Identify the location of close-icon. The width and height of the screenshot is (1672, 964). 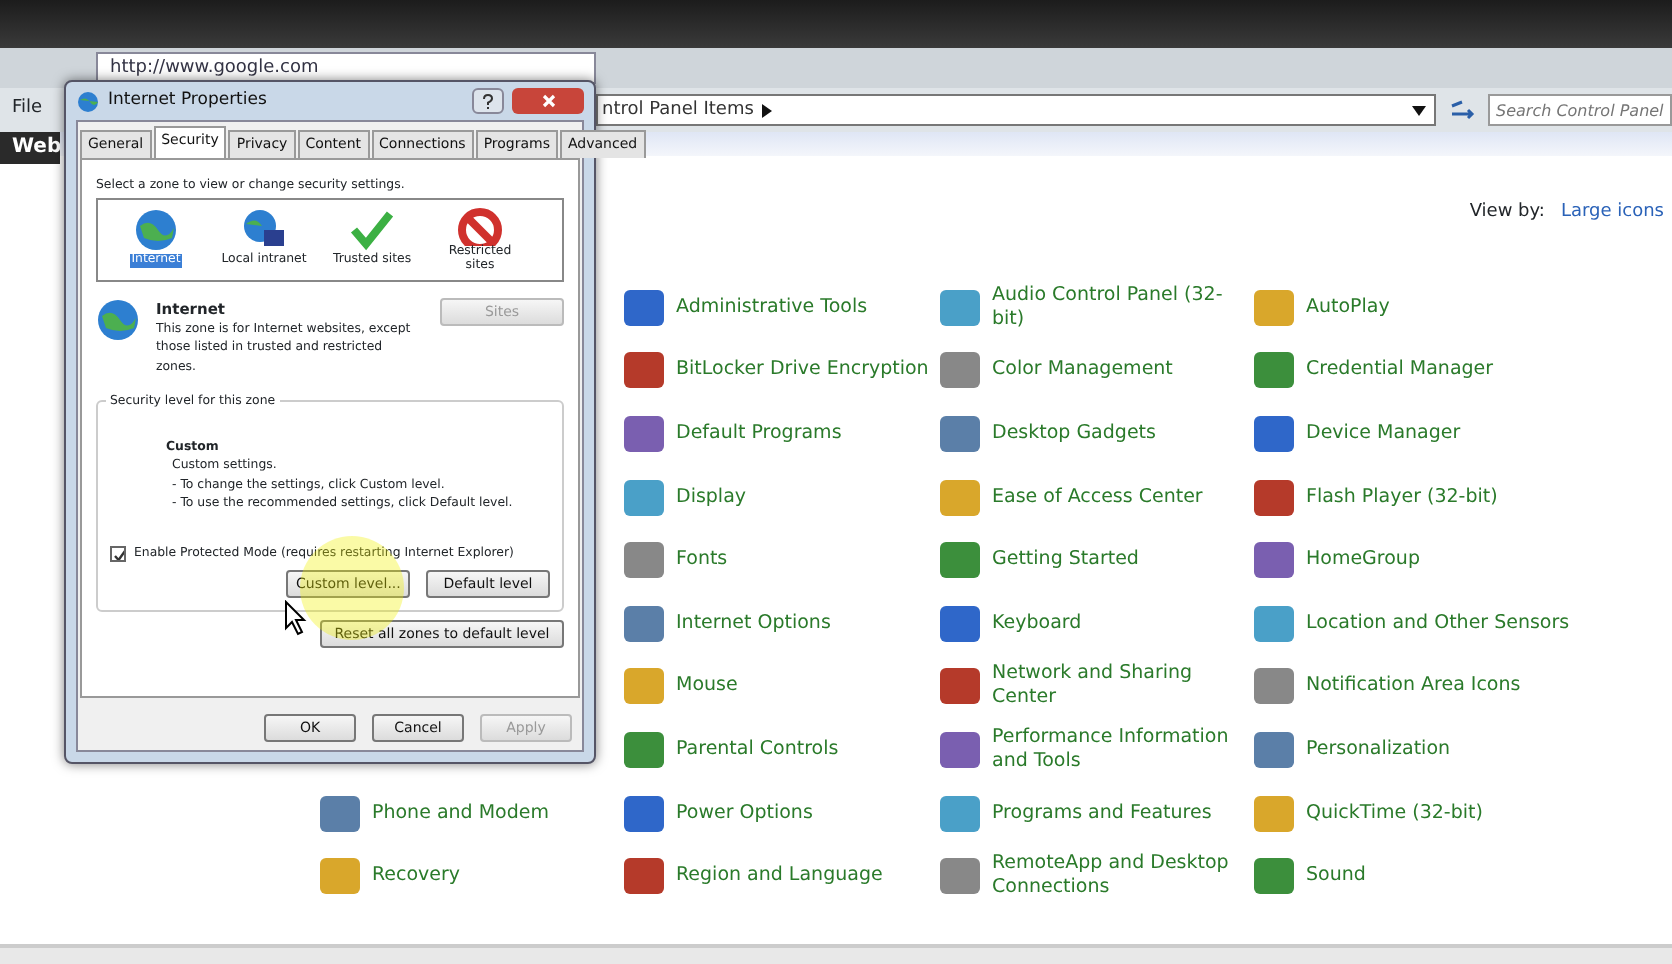
(548, 101).